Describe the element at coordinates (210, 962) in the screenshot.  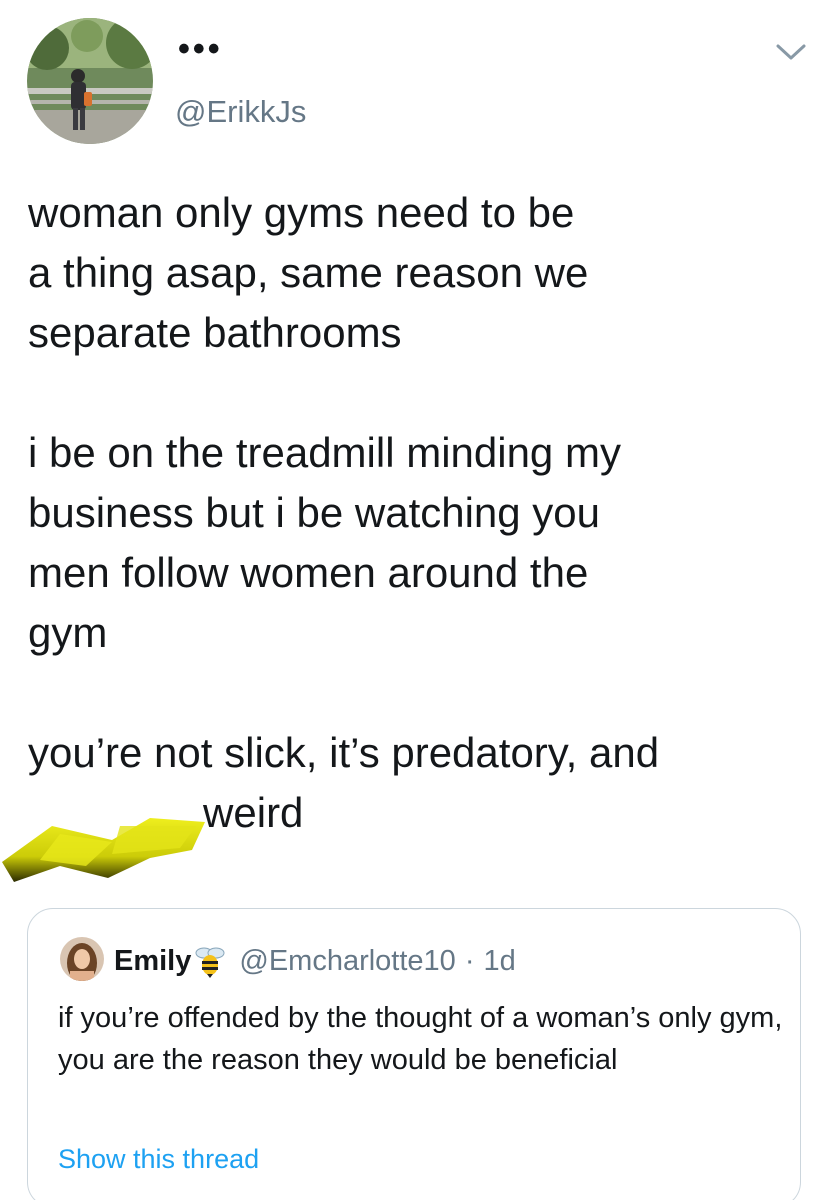
I see `bee-icon` at that location.